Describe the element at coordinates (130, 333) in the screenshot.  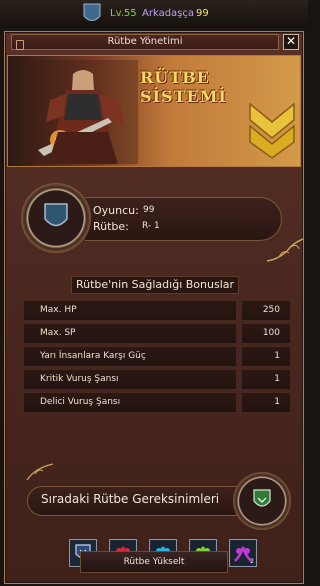
I see `bonus-name: Max. SP` at that location.